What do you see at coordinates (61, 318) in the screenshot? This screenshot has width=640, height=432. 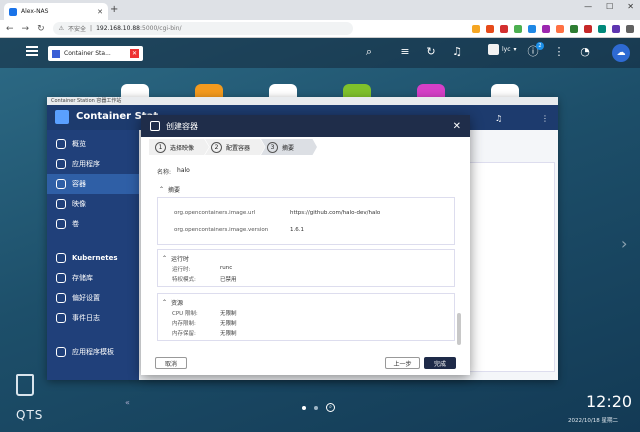 I see `log-icon` at bounding box center [61, 318].